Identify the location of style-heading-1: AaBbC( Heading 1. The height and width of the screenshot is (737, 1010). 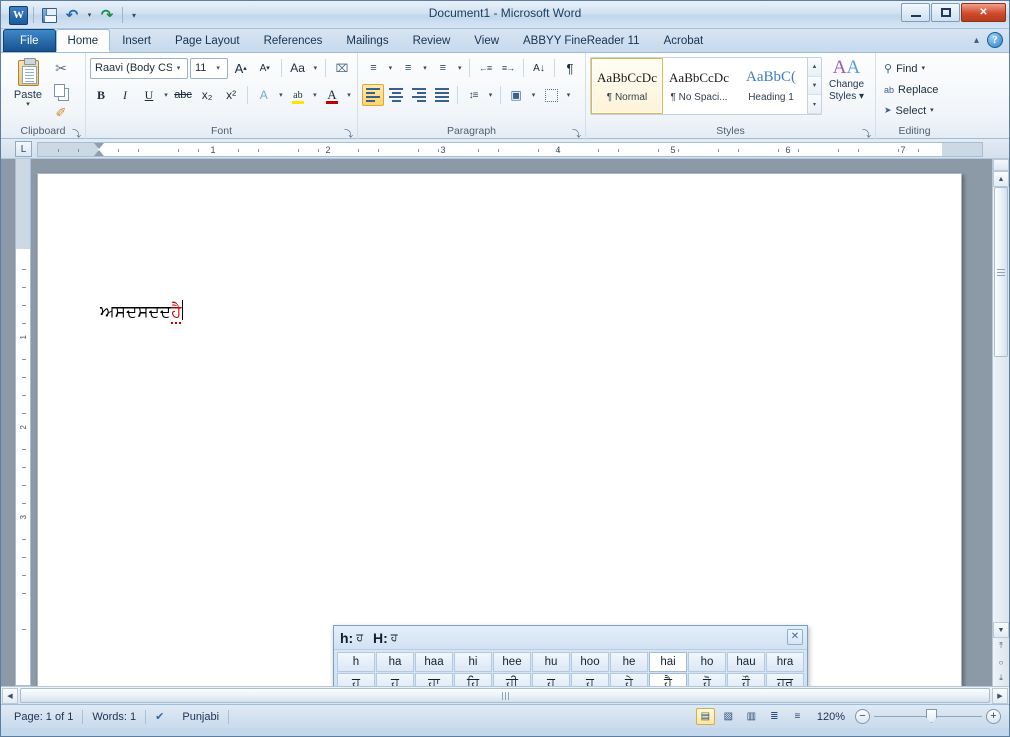
(771, 86).